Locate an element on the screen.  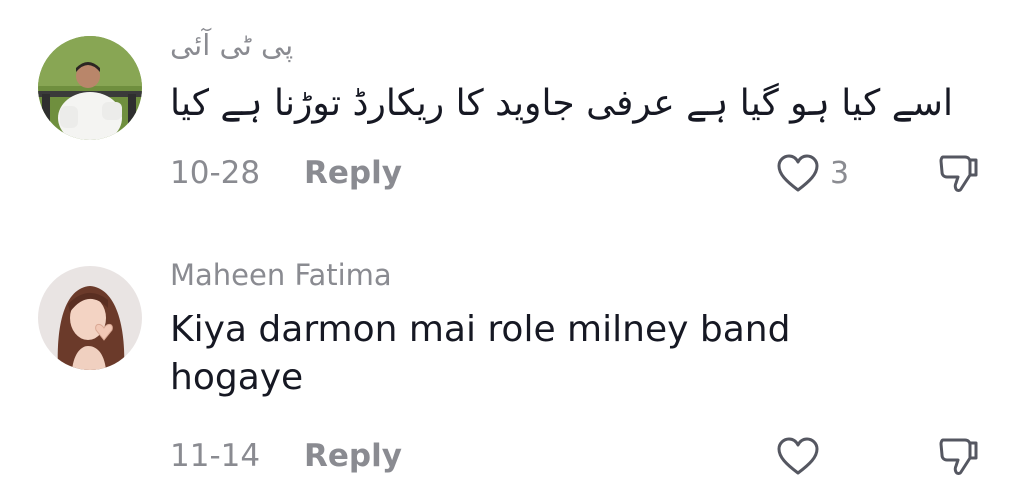
like-button is located at coordinates (803, 456).